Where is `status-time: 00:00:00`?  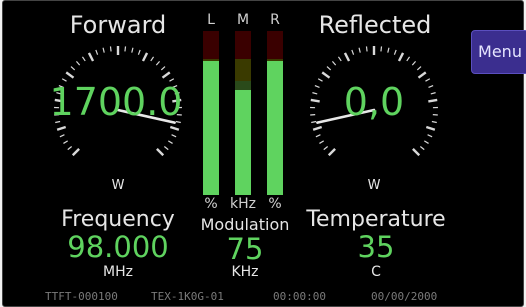
status-time: 00:00:00 is located at coordinates (299, 296).